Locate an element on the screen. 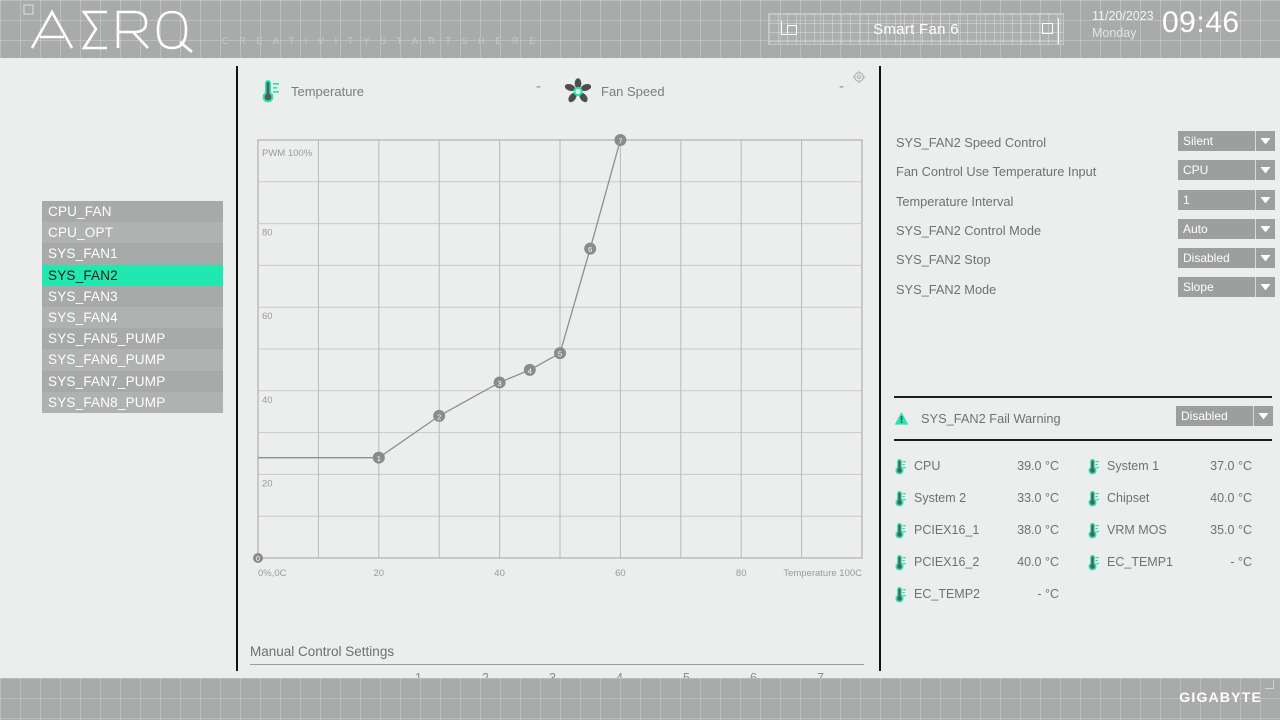 Image resolution: width=1280 pixels, height=720 pixels. chart-data-point-label: 3 is located at coordinates (500, 383).